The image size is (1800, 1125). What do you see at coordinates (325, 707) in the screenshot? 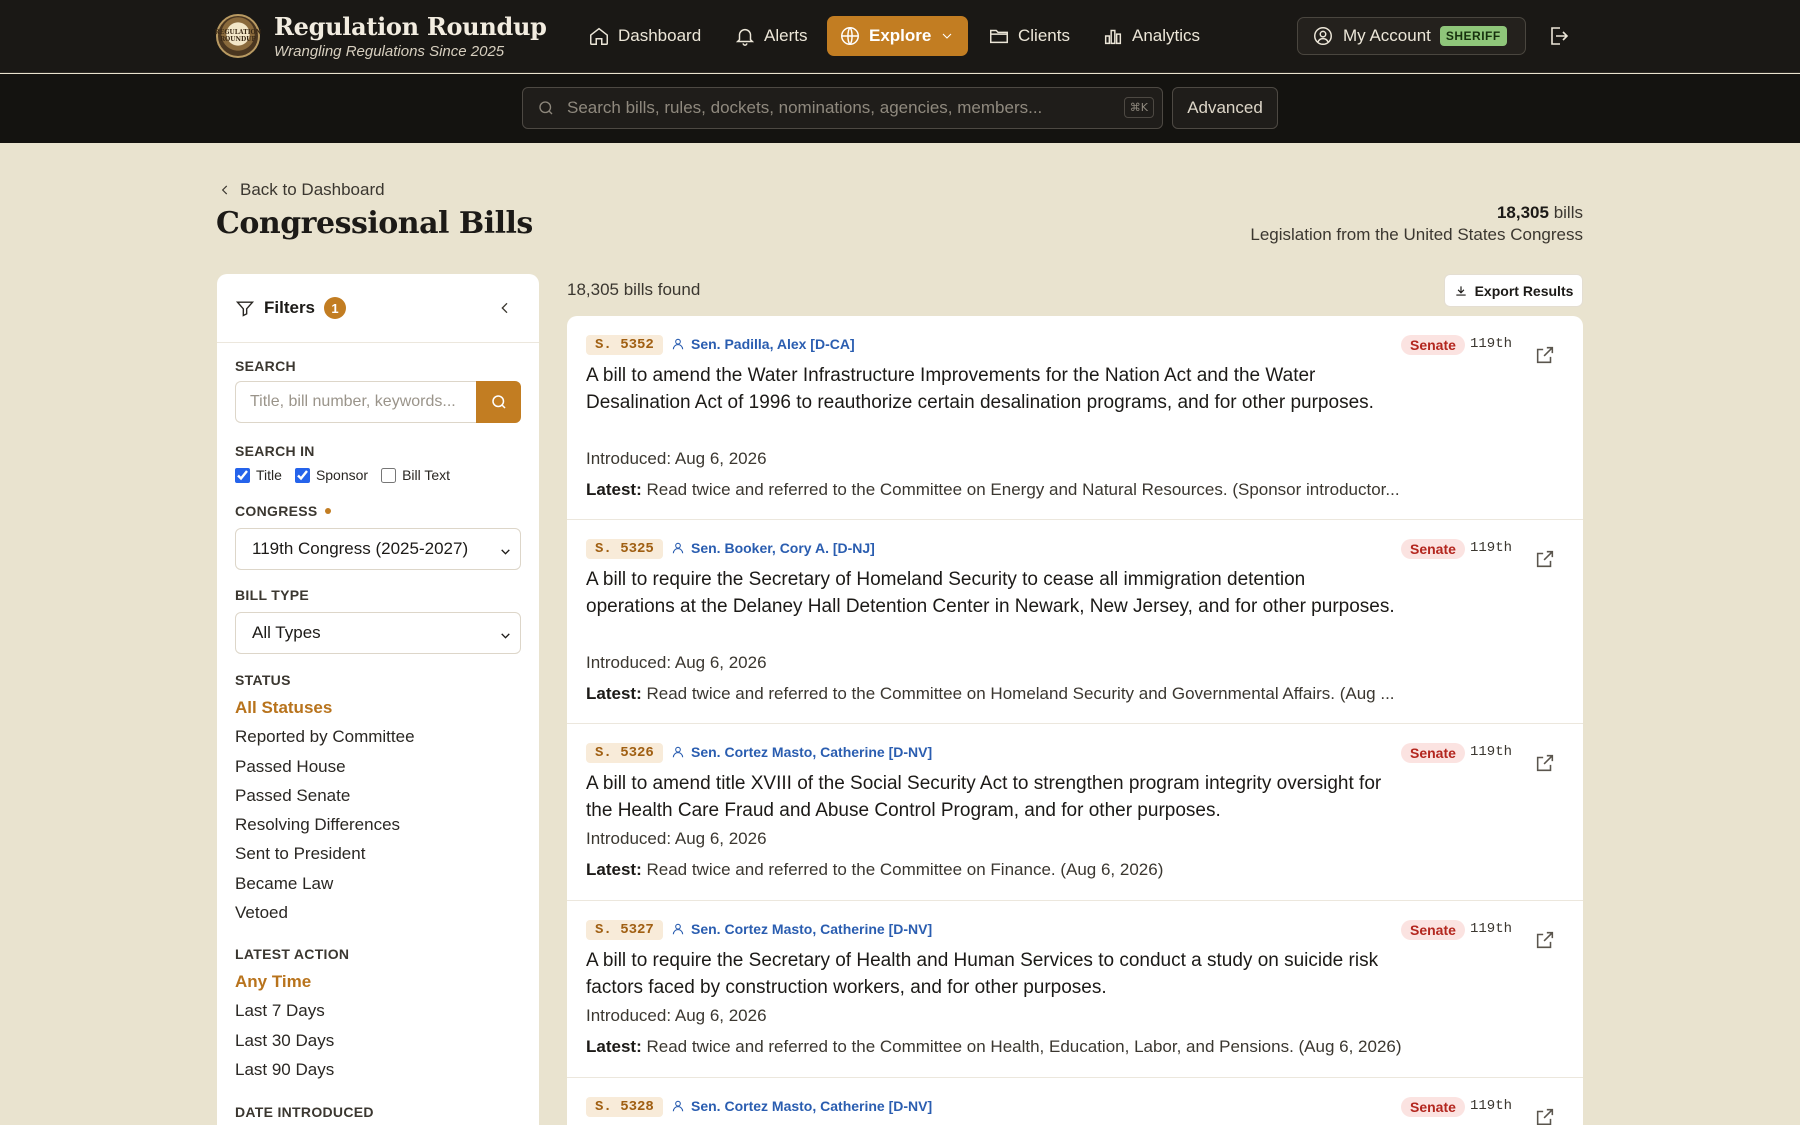
I see `status-option: All Statuses` at bounding box center [325, 707].